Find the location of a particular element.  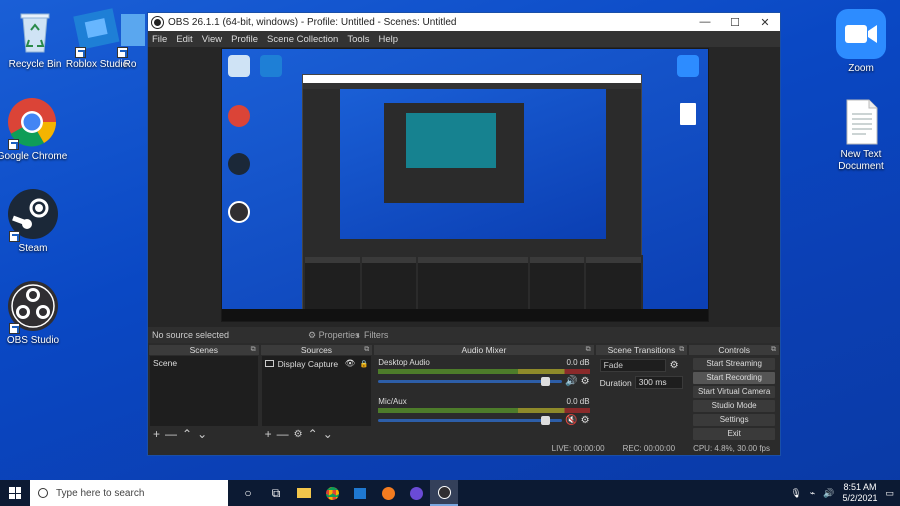

notification-icon: ▭ is located at coordinates (889, 493).